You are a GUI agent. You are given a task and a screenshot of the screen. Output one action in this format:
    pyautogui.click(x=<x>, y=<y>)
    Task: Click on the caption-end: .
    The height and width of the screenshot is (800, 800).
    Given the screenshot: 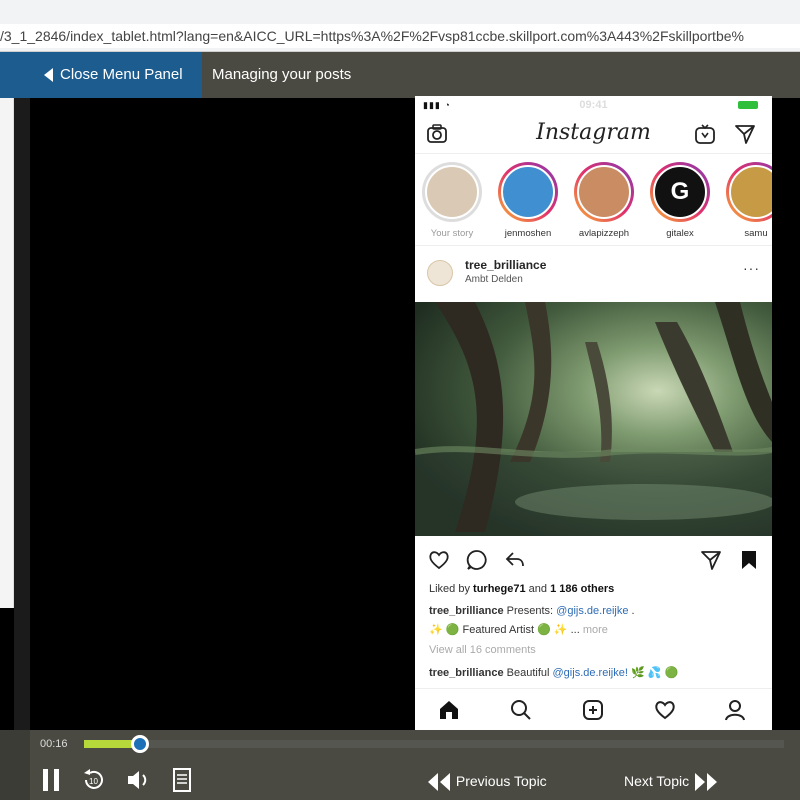 What is the action you would take?
    pyautogui.click(x=631, y=611)
    